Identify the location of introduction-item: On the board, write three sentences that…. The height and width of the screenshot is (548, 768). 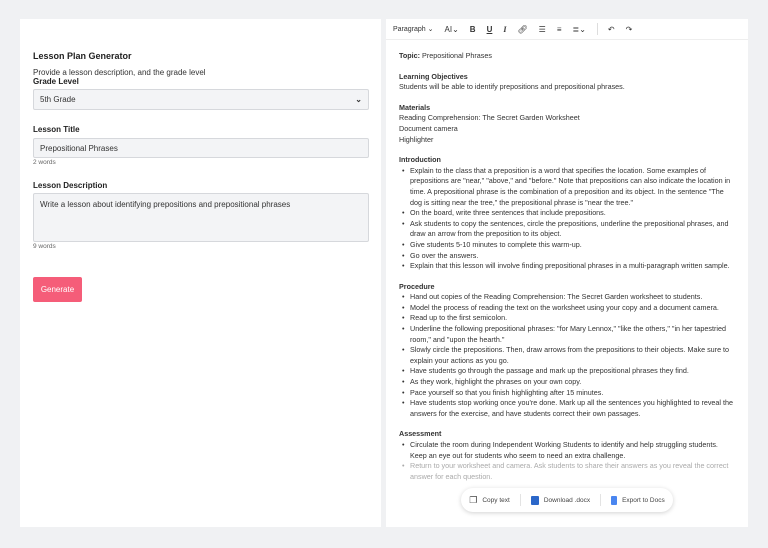
(567, 213).